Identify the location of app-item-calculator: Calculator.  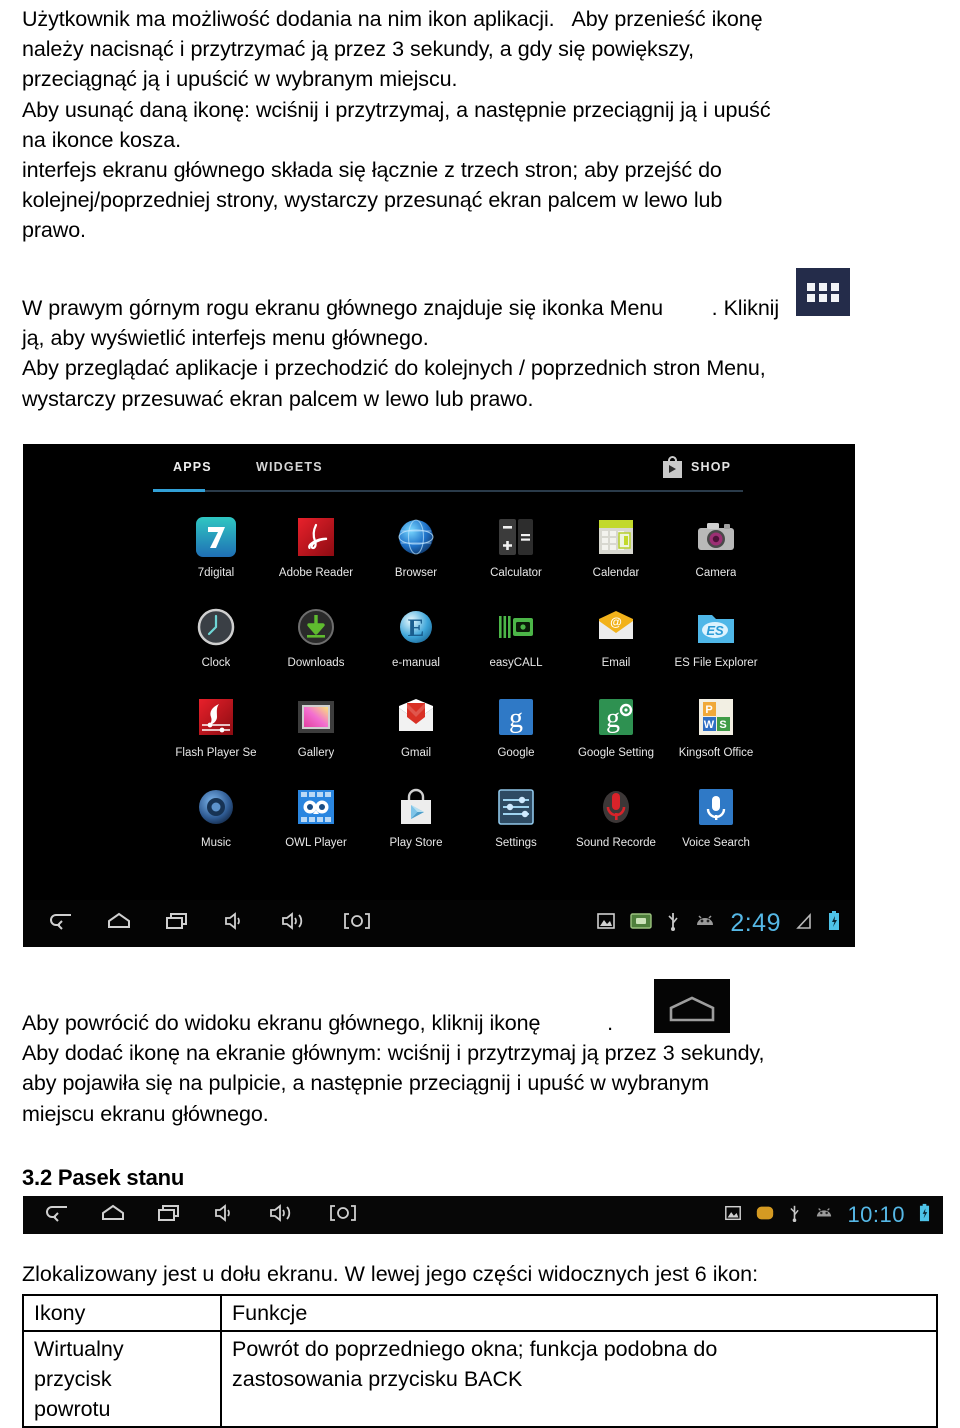
(516, 553).